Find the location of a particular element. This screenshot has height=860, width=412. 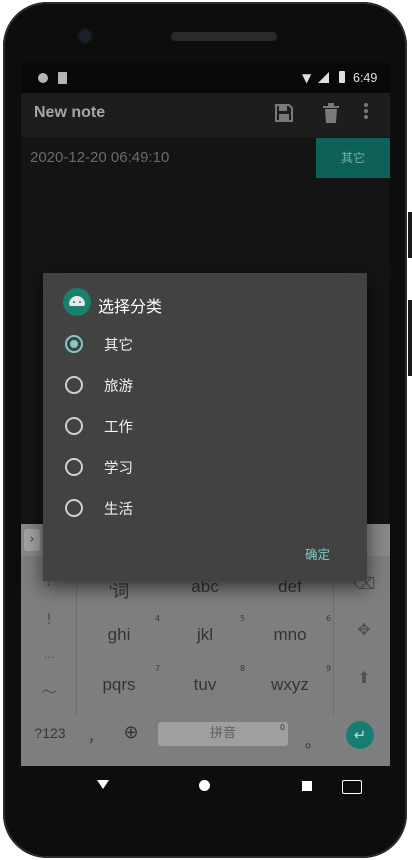

category-option: 工作 is located at coordinates (205, 426).